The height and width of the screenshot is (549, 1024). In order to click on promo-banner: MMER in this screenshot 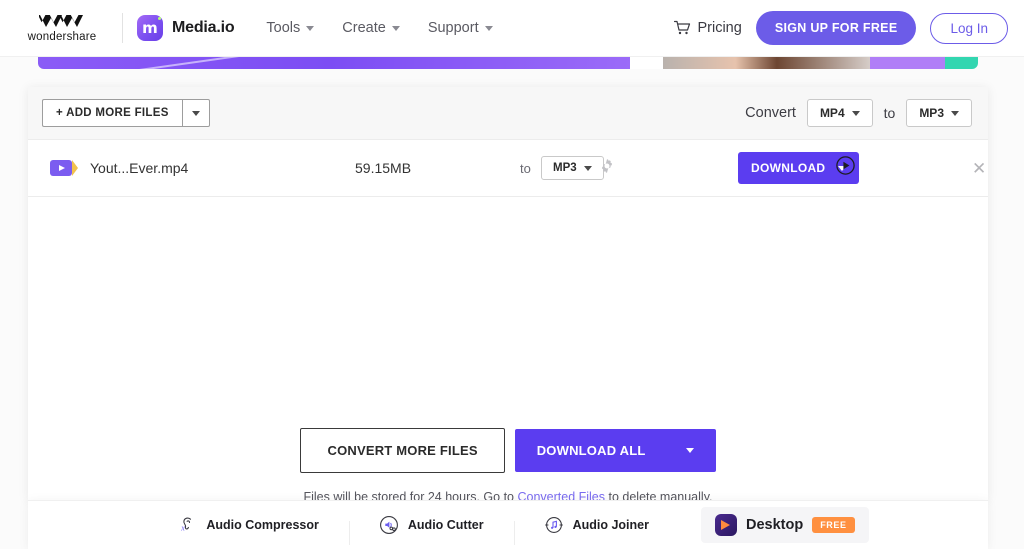, I will do `click(508, 63)`.